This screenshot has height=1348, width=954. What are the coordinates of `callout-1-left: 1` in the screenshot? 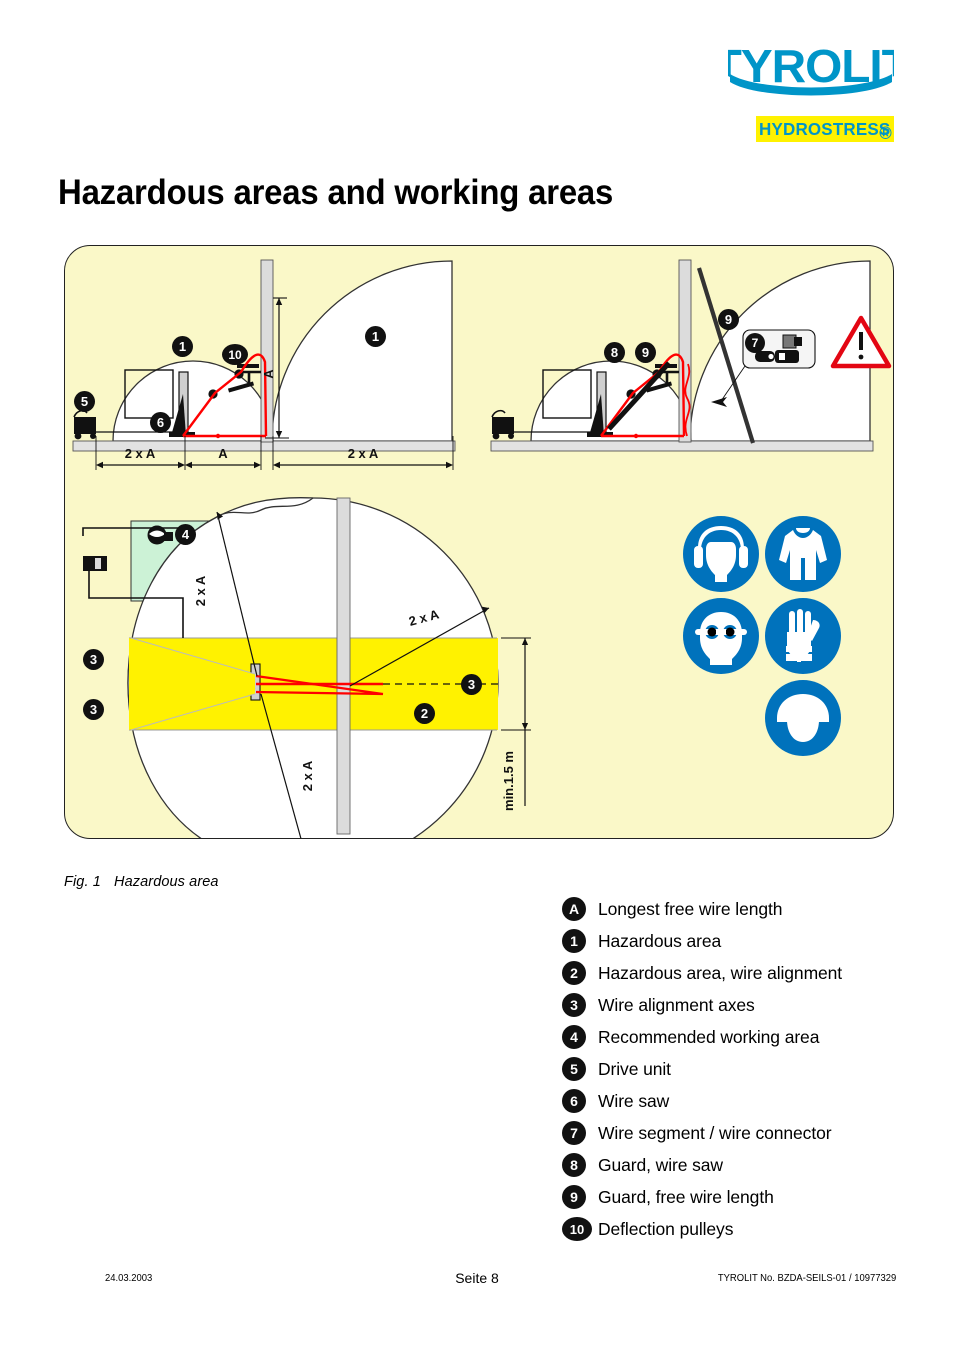 It's located at (182, 346).